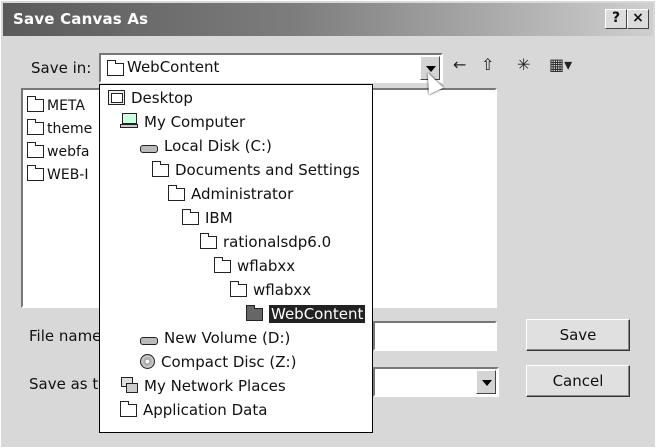 The width and height of the screenshot is (656, 448). Describe the element at coordinates (271, 68) in the screenshot. I see `save-in-combo: WebContent` at that location.